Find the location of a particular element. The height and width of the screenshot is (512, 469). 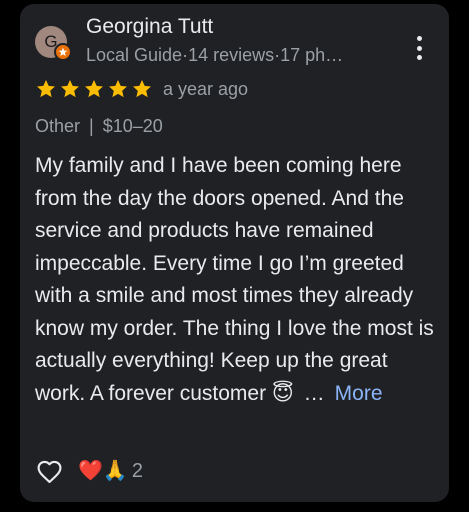

rating-row: a year ago is located at coordinates (141, 89).